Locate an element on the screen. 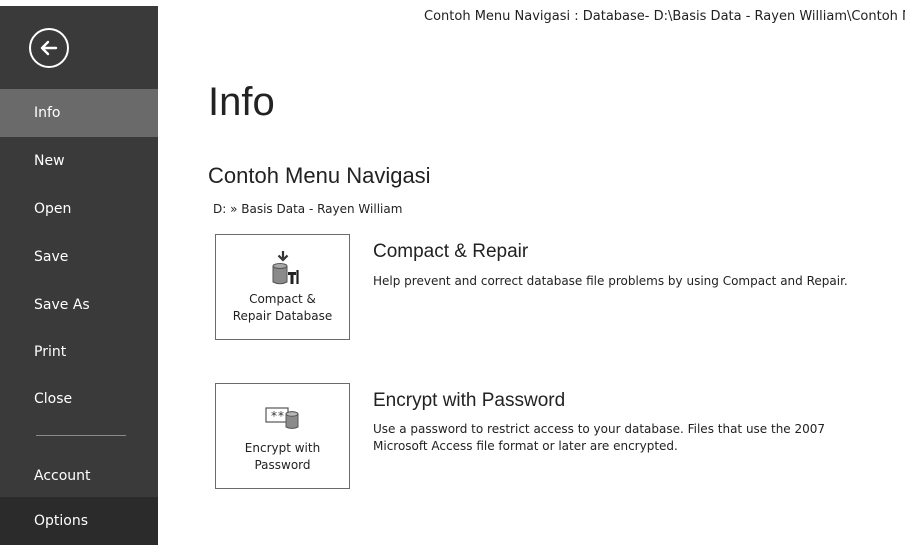 The image size is (905, 545). sidebar-item-label: Open is located at coordinates (53, 209).